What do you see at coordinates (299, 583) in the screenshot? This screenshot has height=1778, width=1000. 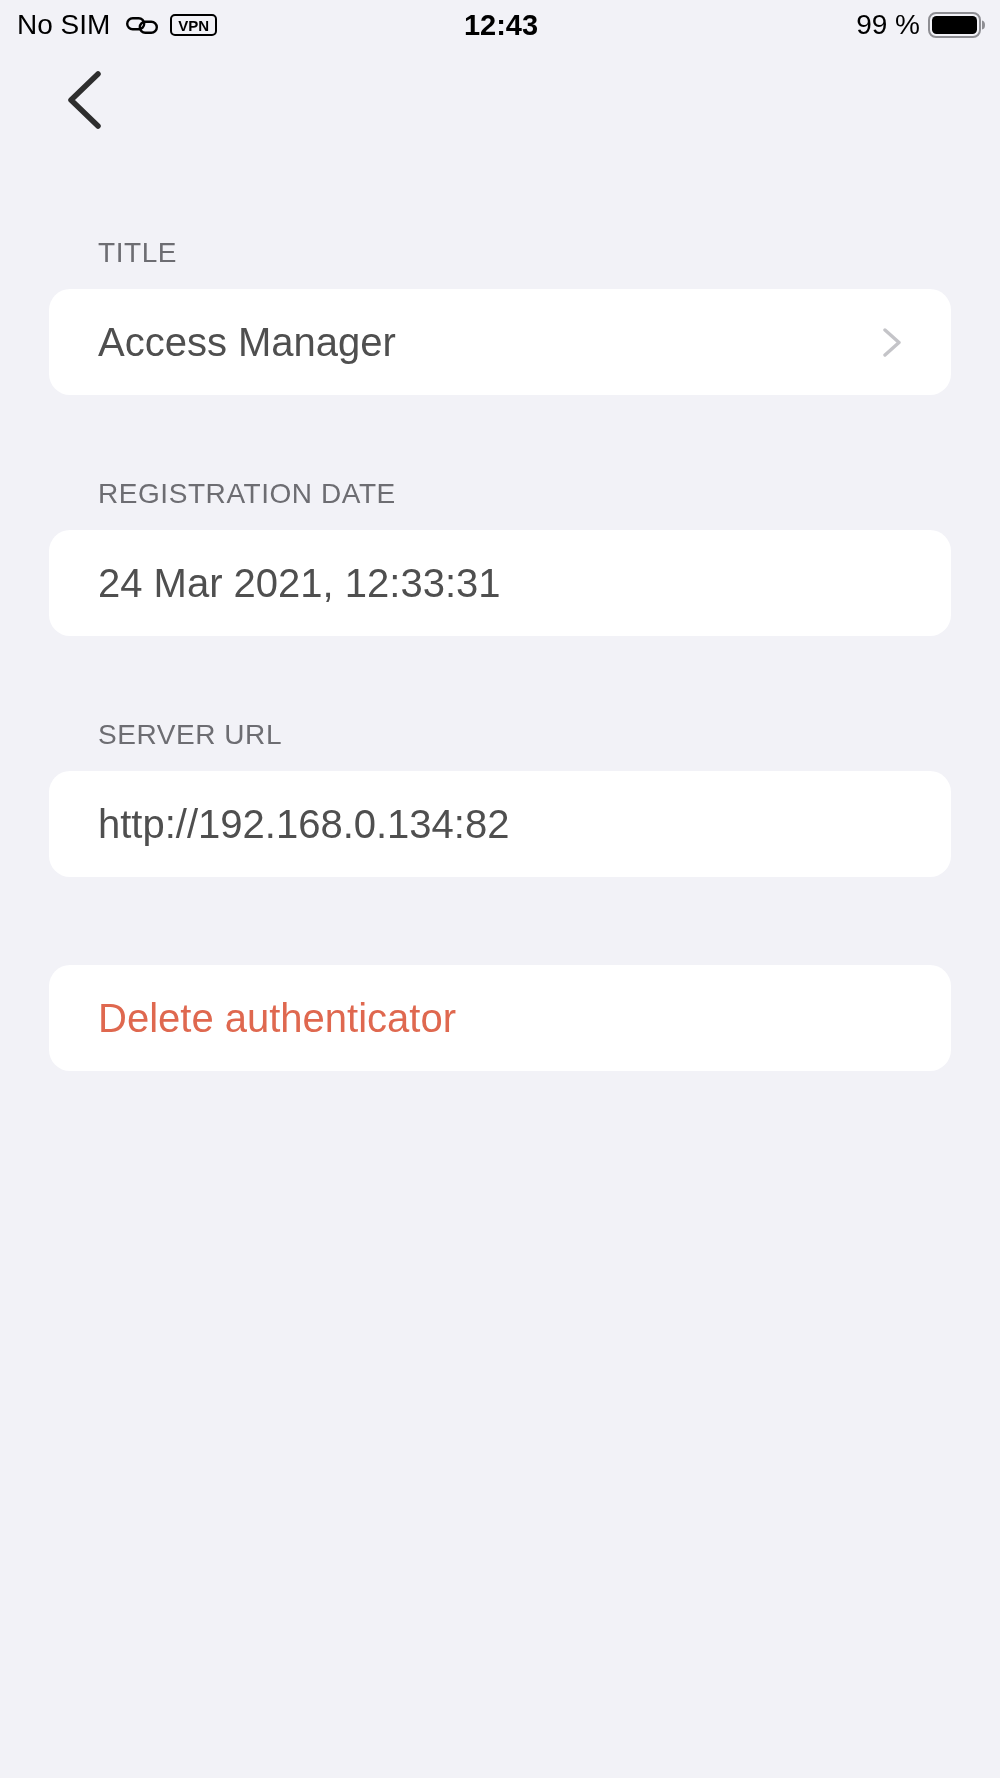 I see `field-value: 24 Mar 2021, 12:33:31` at bounding box center [299, 583].